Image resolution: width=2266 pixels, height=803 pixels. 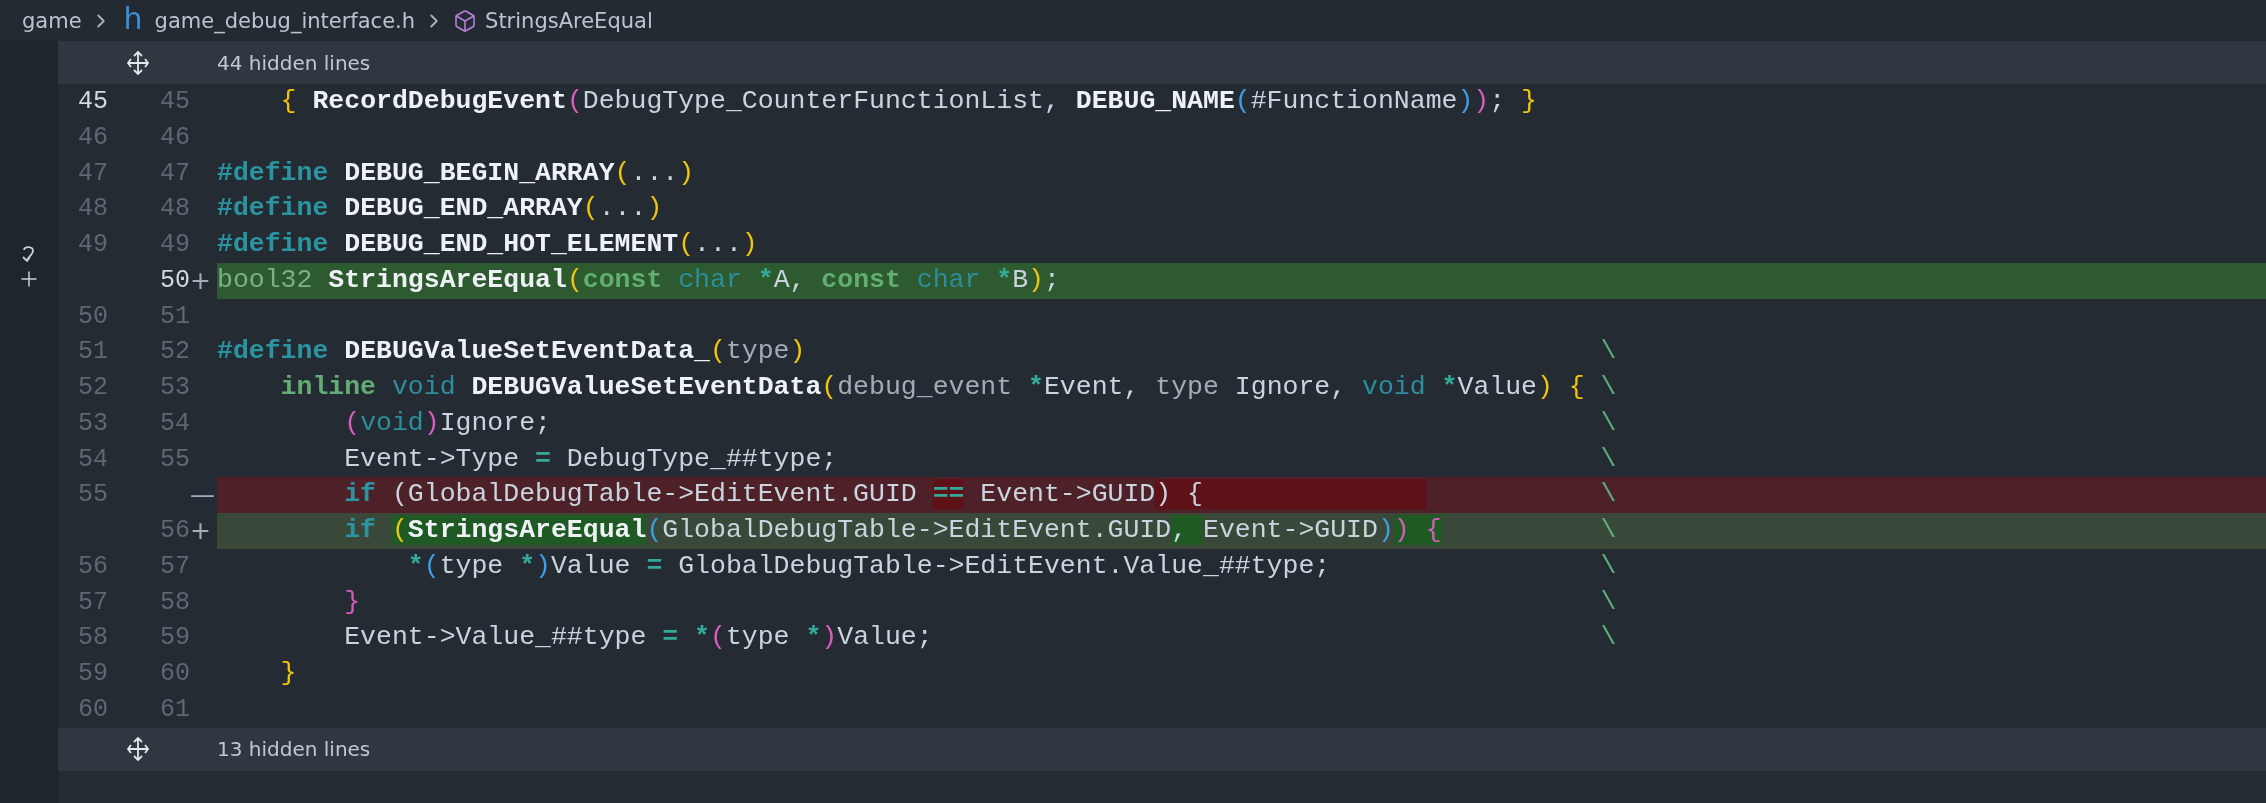 What do you see at coordinates (869, 566) in the screenshot?
I see `code-line: *(type *)Value = GlobalDebugTable->EditEvent.Value_##type;` at bounding box center [869, 566].